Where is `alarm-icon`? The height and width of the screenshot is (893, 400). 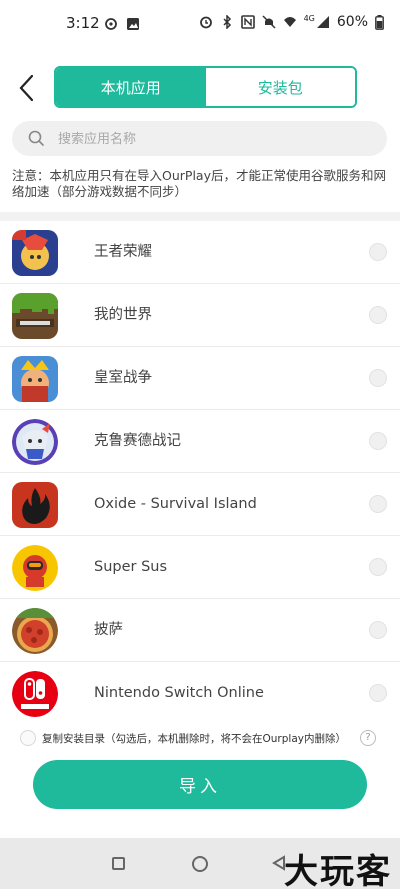
alarm-icon is located at coordinates (205, 22).